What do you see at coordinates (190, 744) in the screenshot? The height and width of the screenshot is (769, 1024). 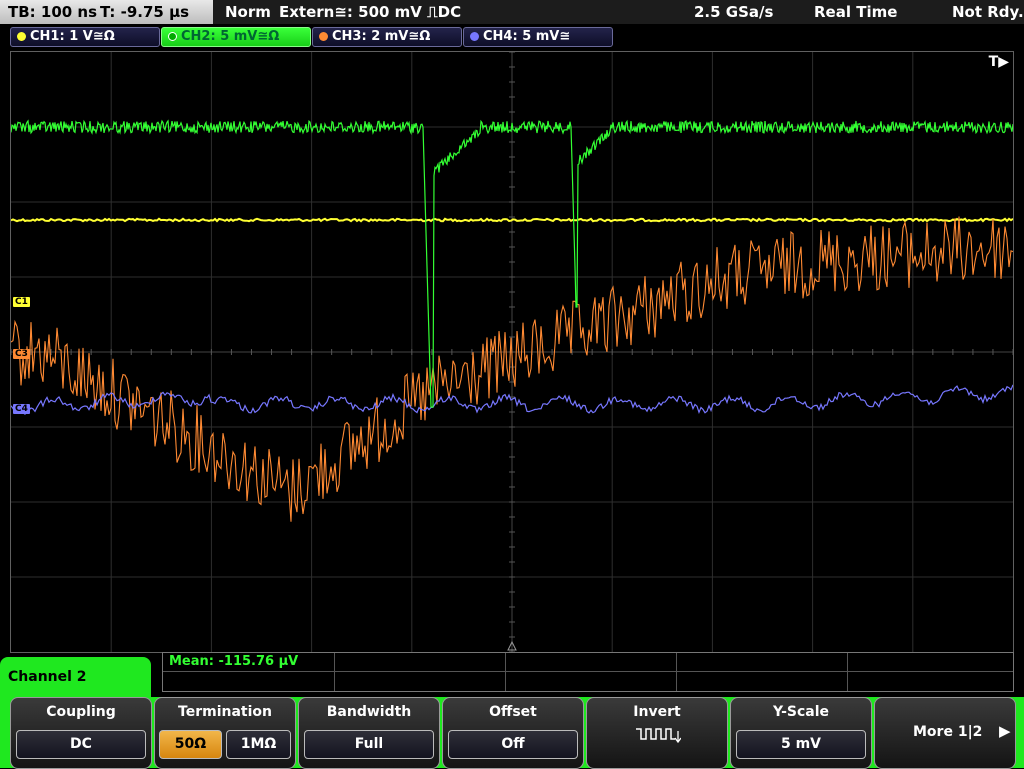 I see `termination-50ohm-option: 50Ω` at bounding box center [190, 744].